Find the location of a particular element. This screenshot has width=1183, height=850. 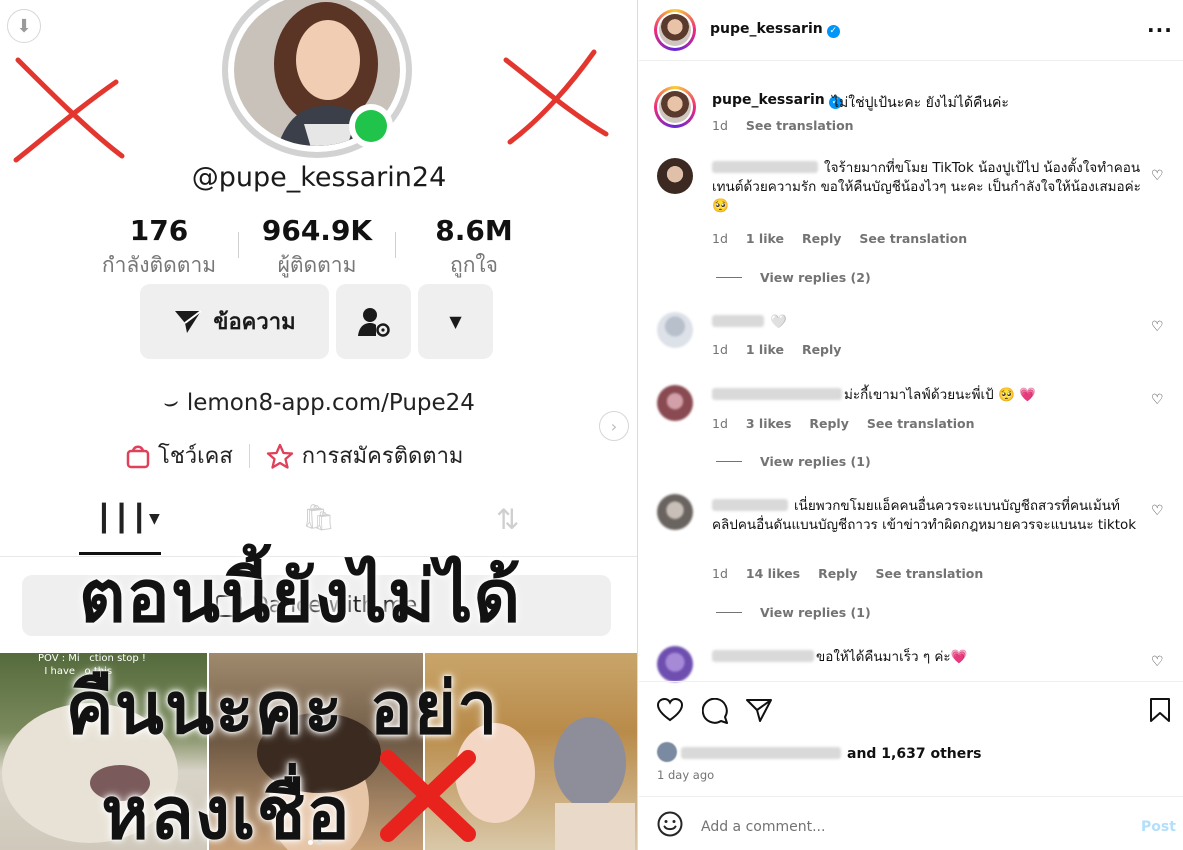

stat-label: ถูกใจ is located at coordinates (474, 265).